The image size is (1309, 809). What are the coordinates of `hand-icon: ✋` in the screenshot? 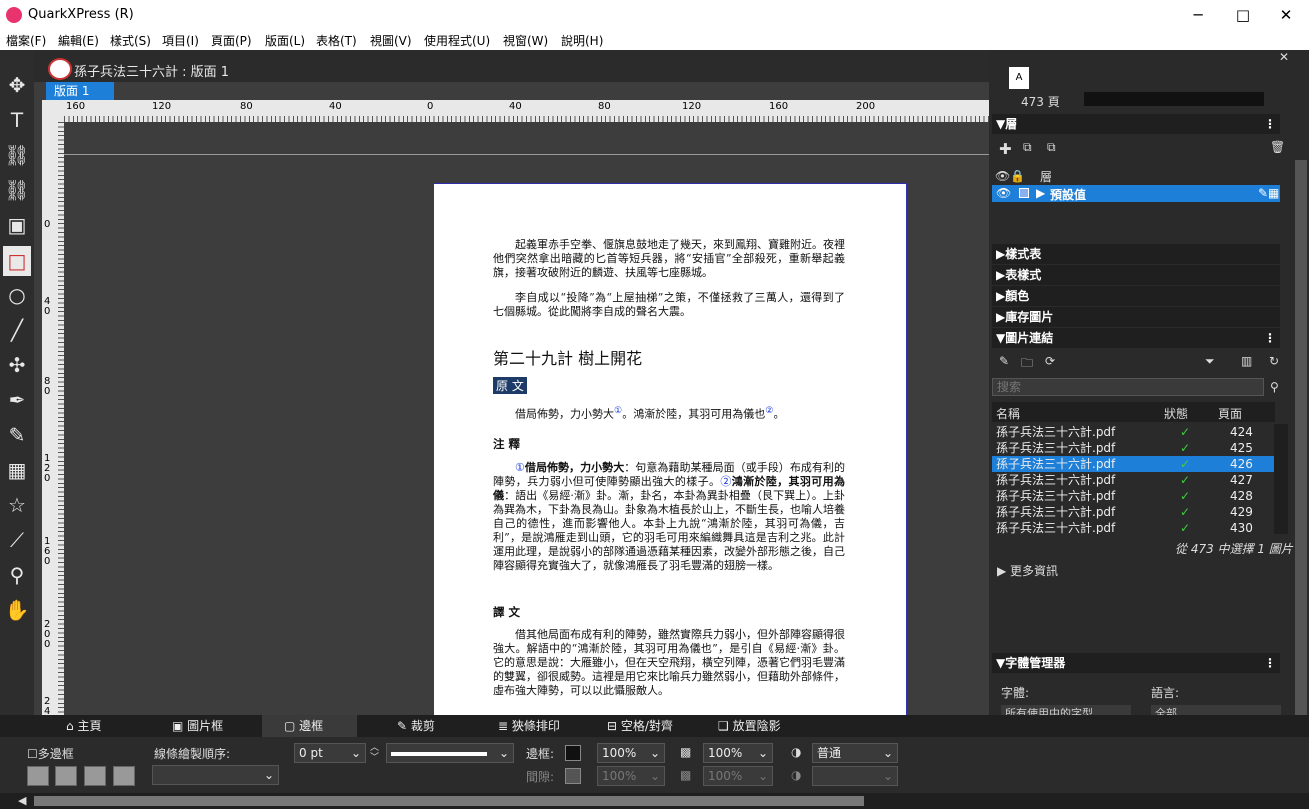 It's located at (17, 610).